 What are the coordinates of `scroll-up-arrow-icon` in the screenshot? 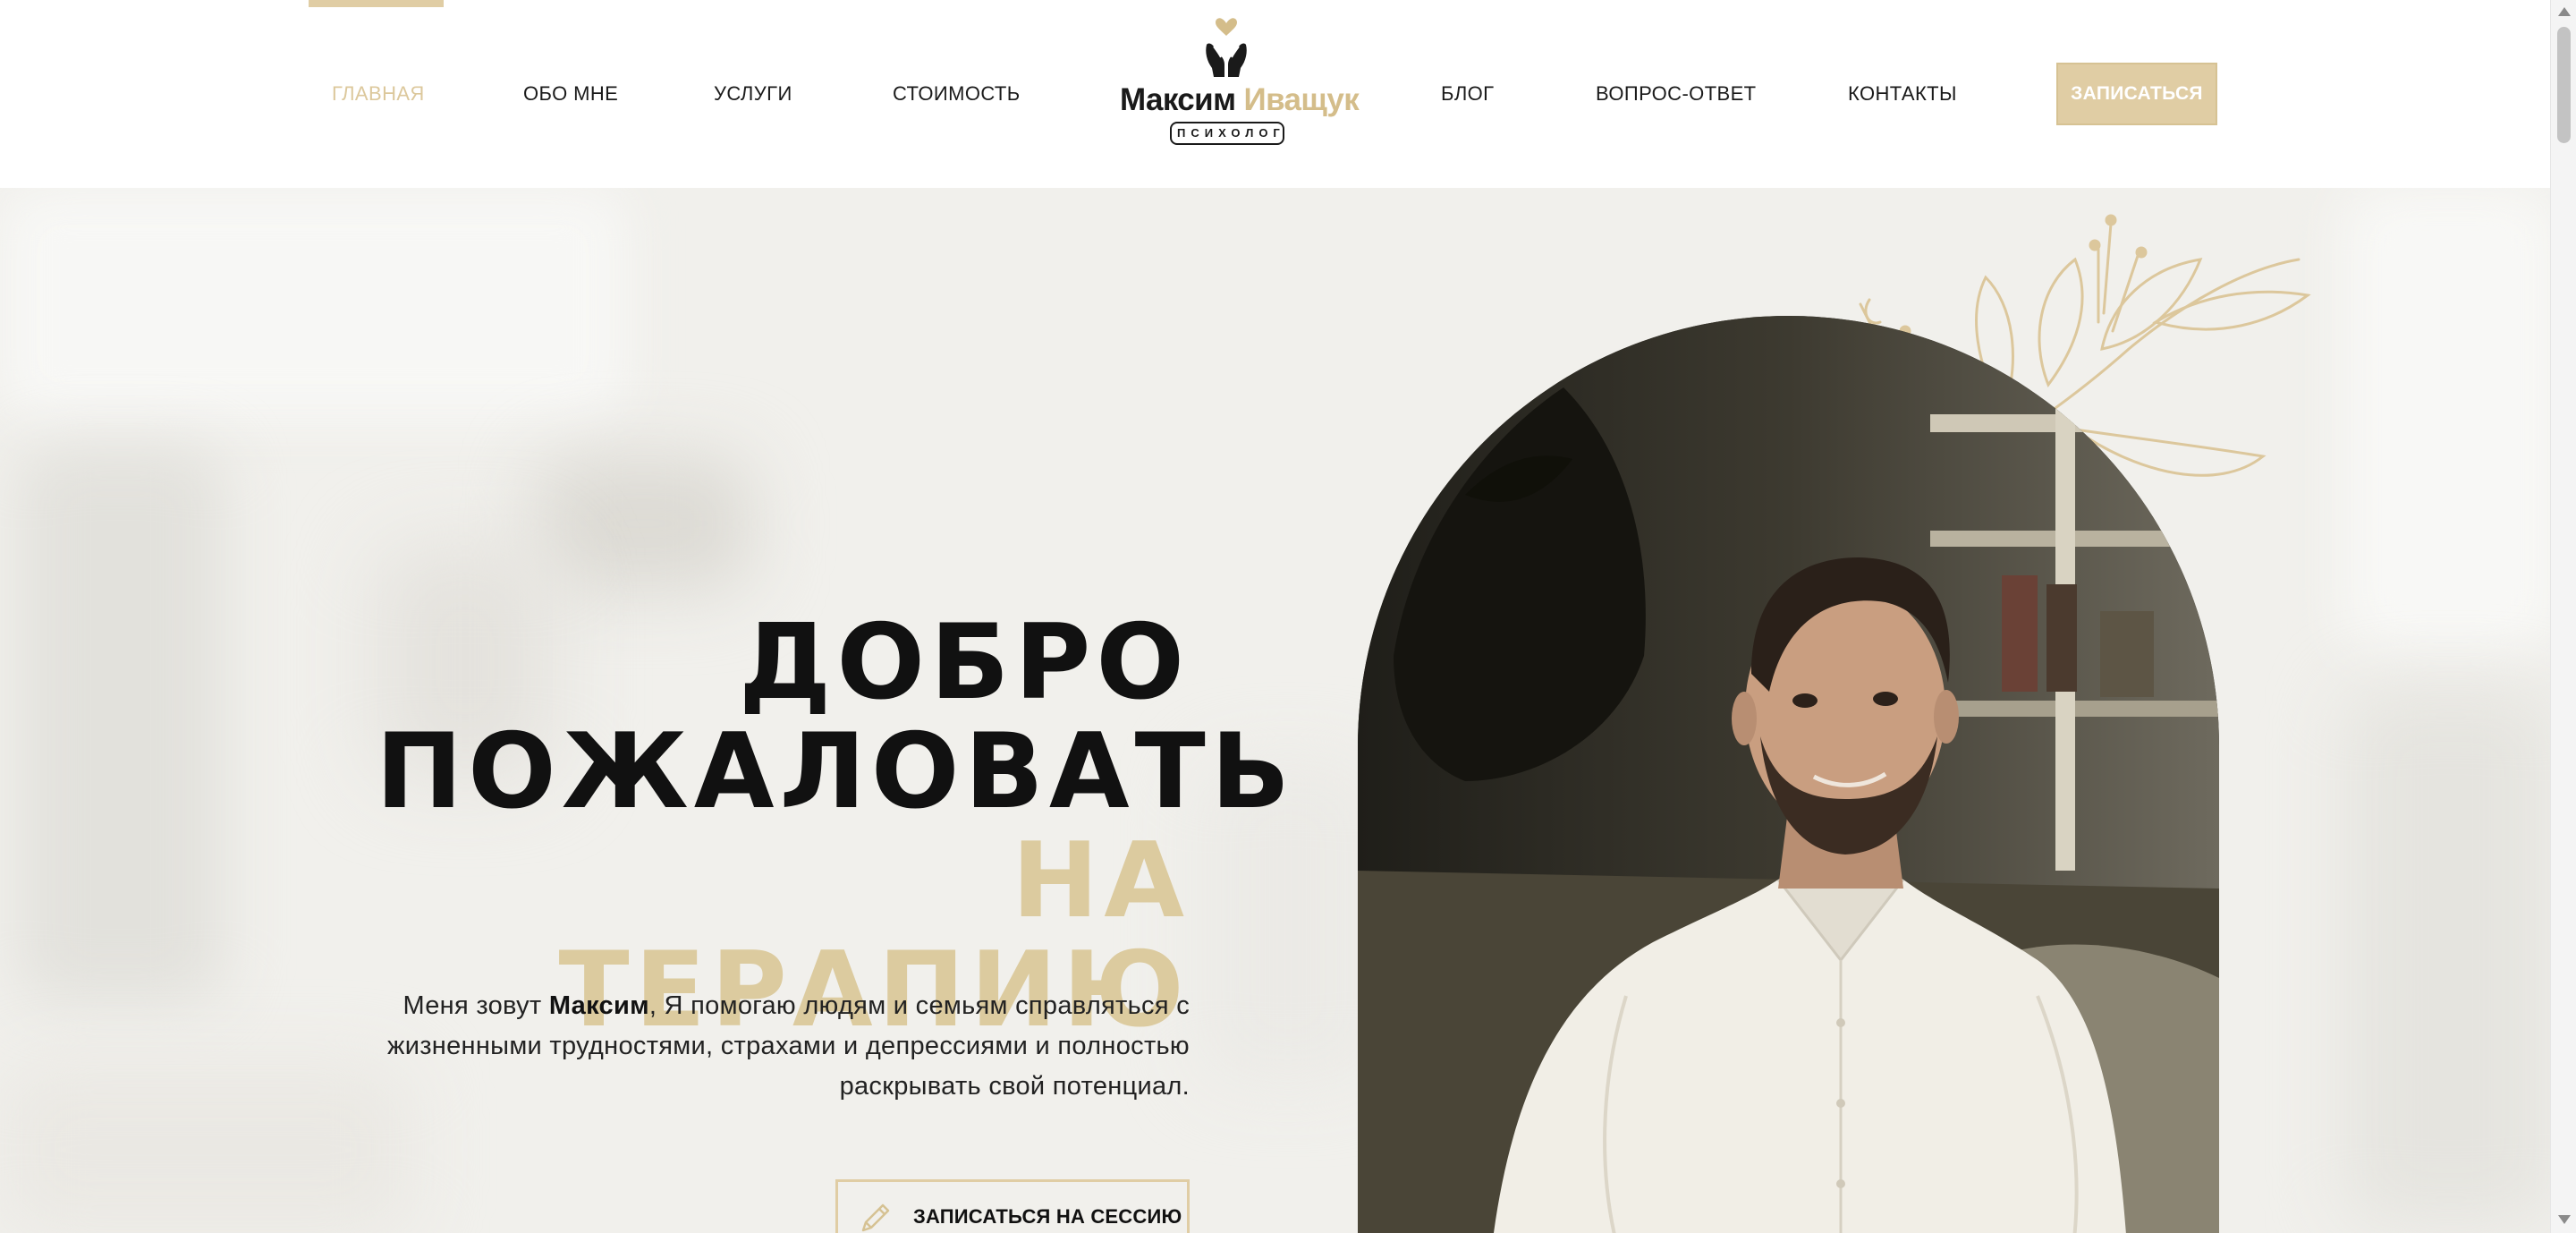 It's located at (2564, 11).